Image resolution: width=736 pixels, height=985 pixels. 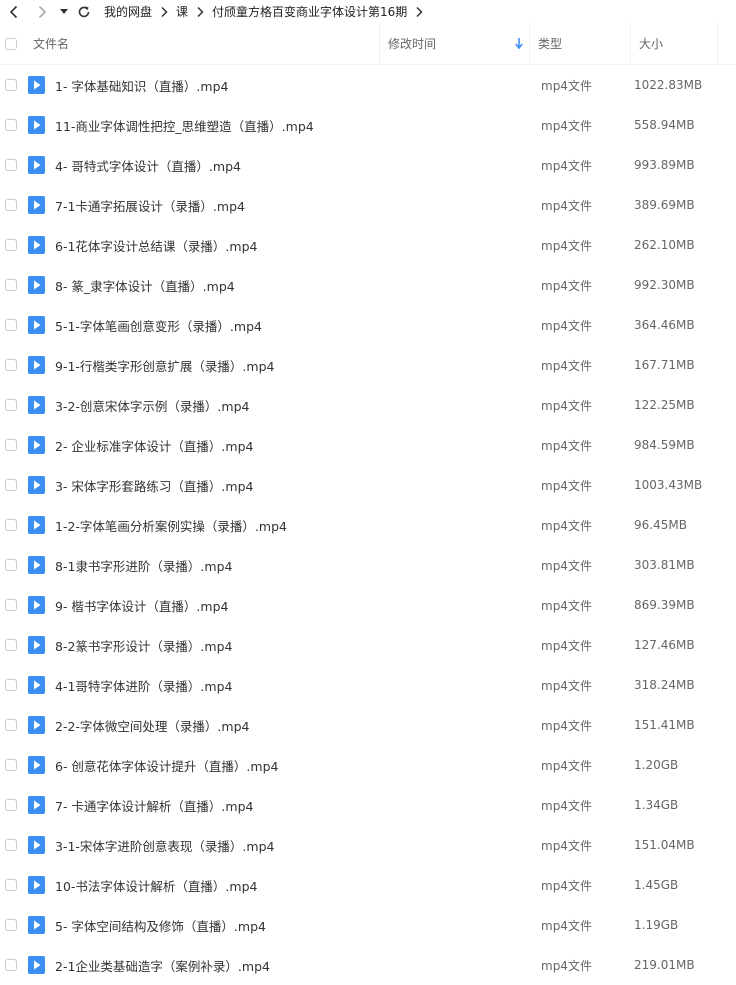 I want to click on file-row: 7- 卡通字体设计解析（直播）.mp4 mp4文件 1.34GB, so click(x=368, y=805).